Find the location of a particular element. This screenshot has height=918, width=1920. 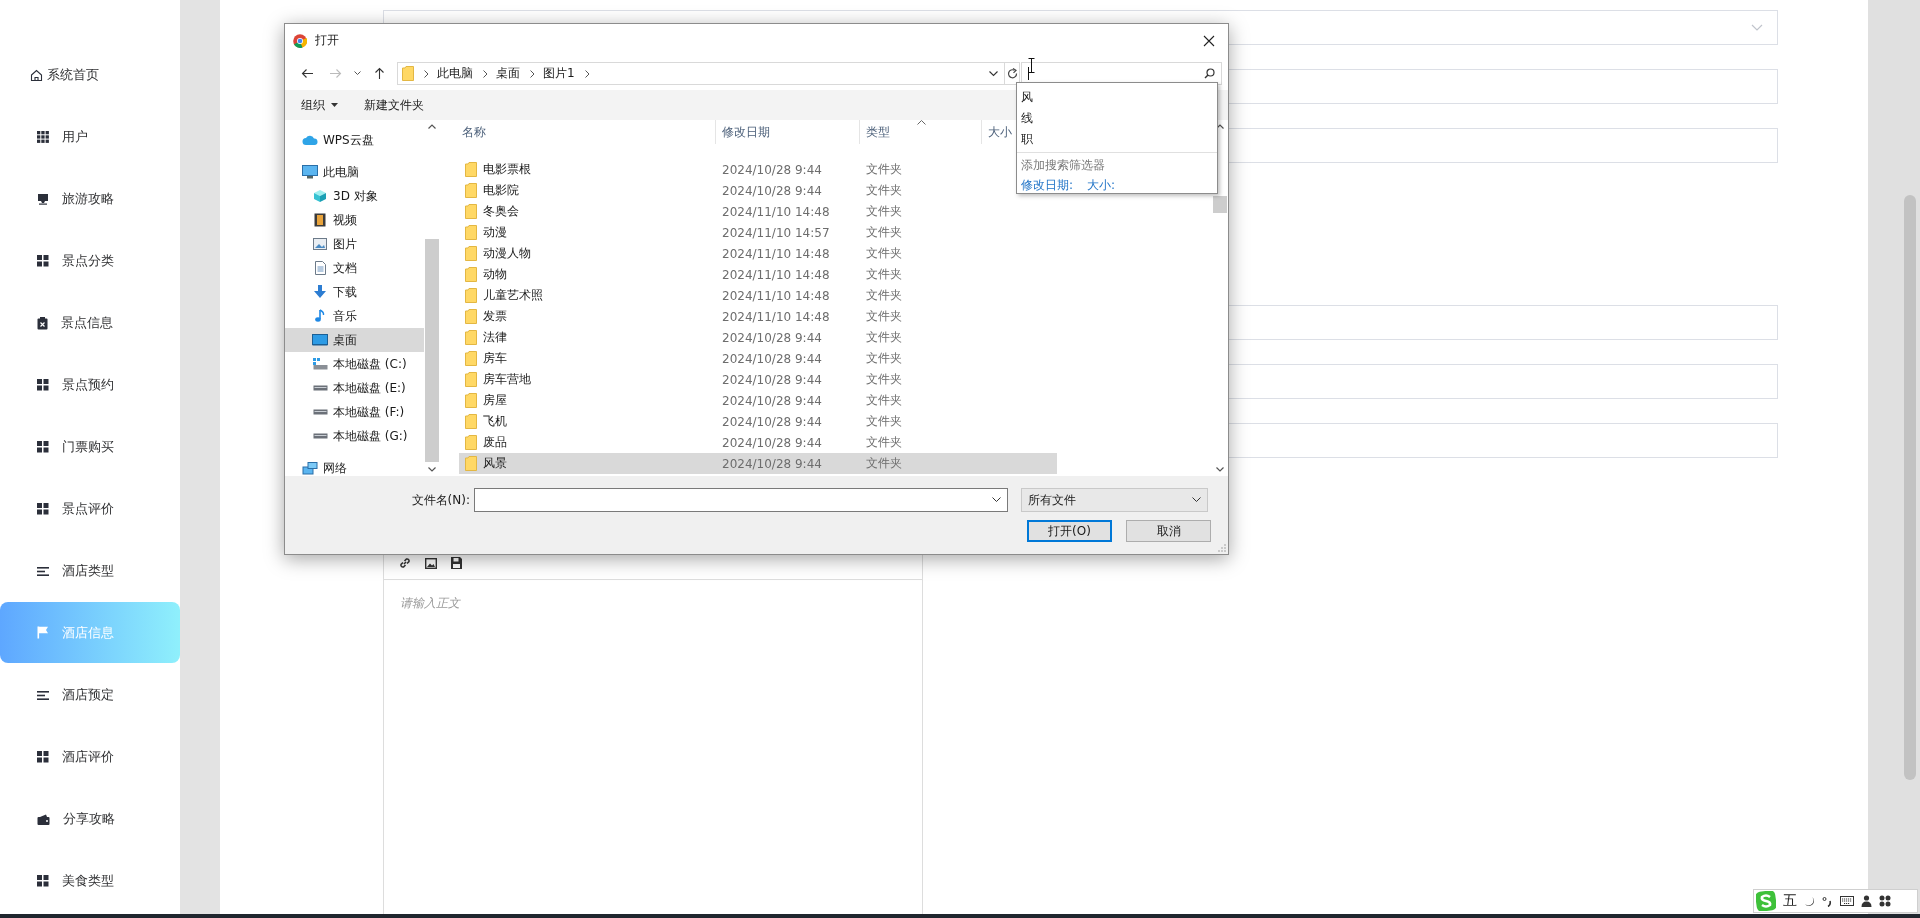

file-row: 法律 2024/10/28 9:44 文件夹 is located at coordinates (734, 337).